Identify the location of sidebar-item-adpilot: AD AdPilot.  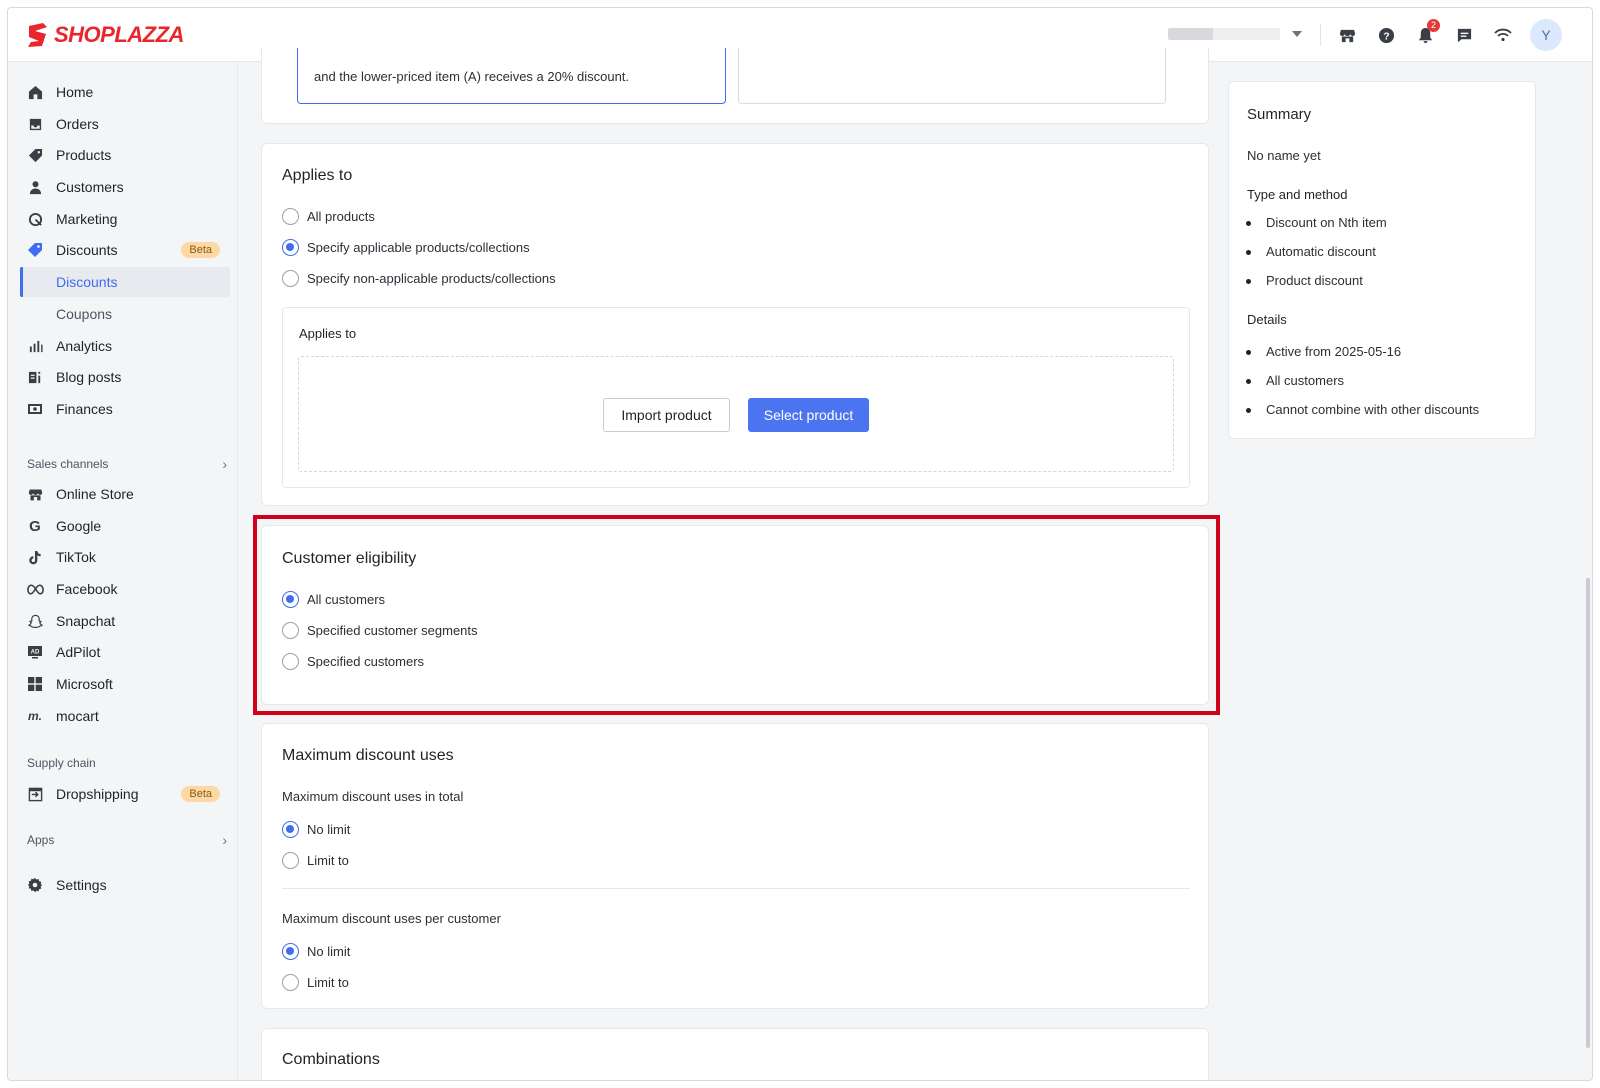
(125, 652).